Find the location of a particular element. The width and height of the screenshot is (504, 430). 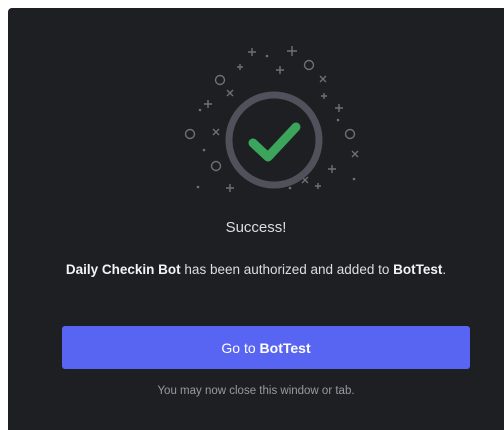

check-circle is located at coordinates (274, 140).